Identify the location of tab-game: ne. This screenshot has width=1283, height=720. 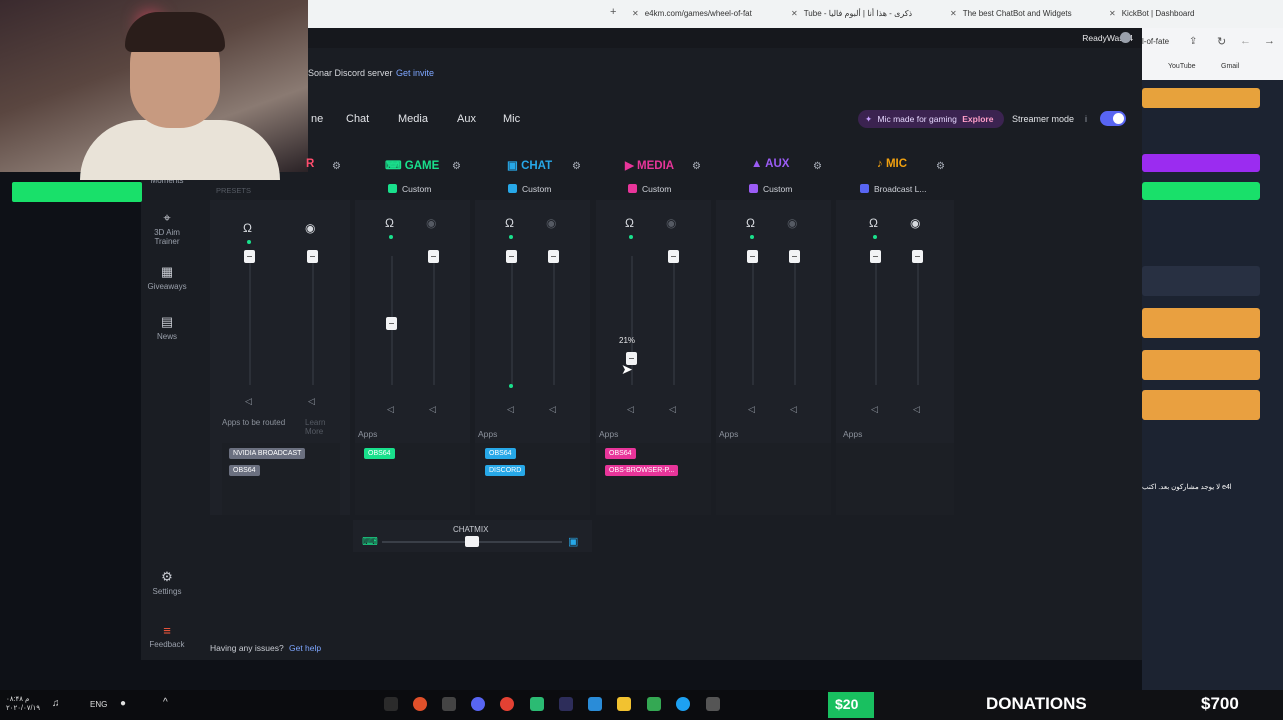
(317, 119).